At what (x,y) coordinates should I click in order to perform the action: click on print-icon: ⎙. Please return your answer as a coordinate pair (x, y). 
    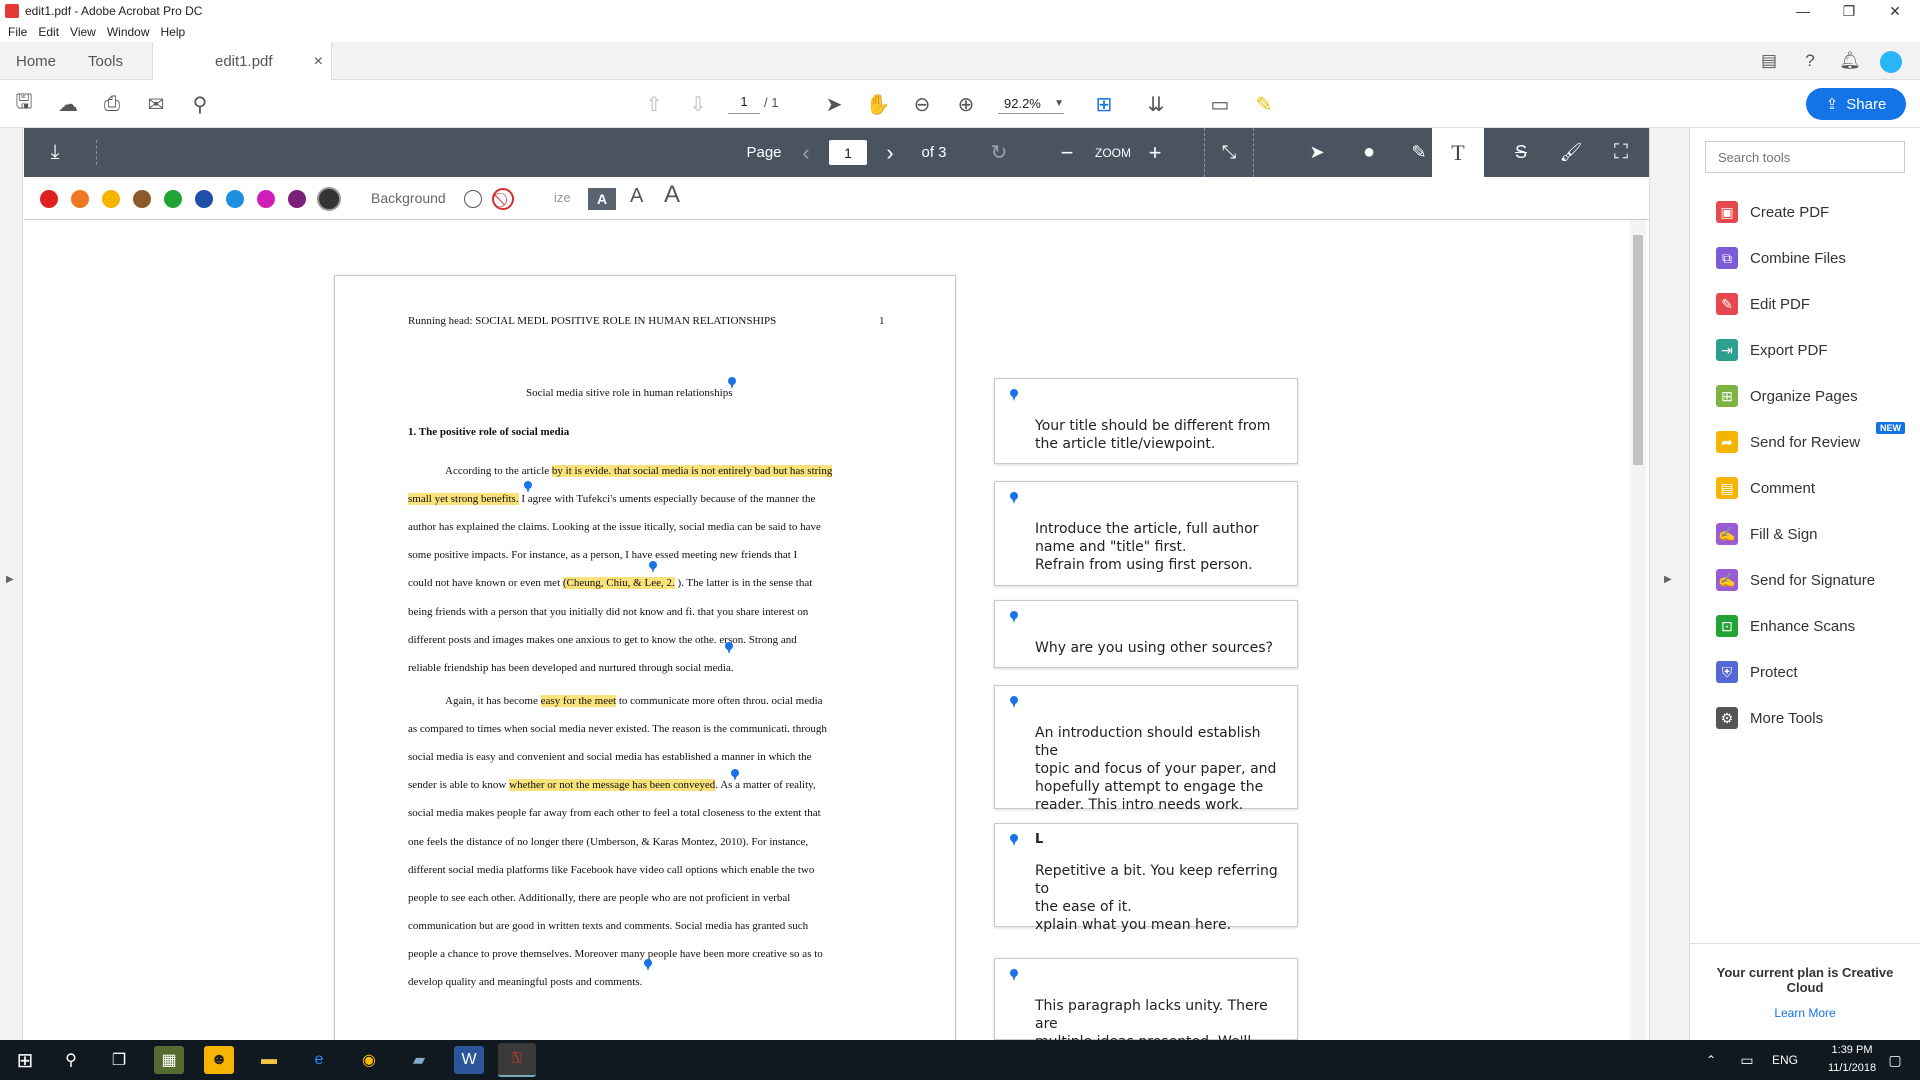
    Looking at the image, I should click on (112, 104).